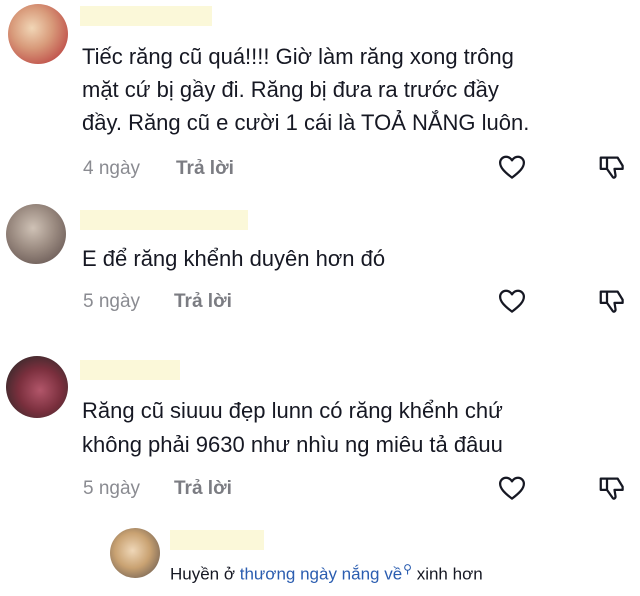  What do you see at coordinates (407, 569) in the screenshot?
I see `search-icon: ⚲` at bounding box center [407, 569].